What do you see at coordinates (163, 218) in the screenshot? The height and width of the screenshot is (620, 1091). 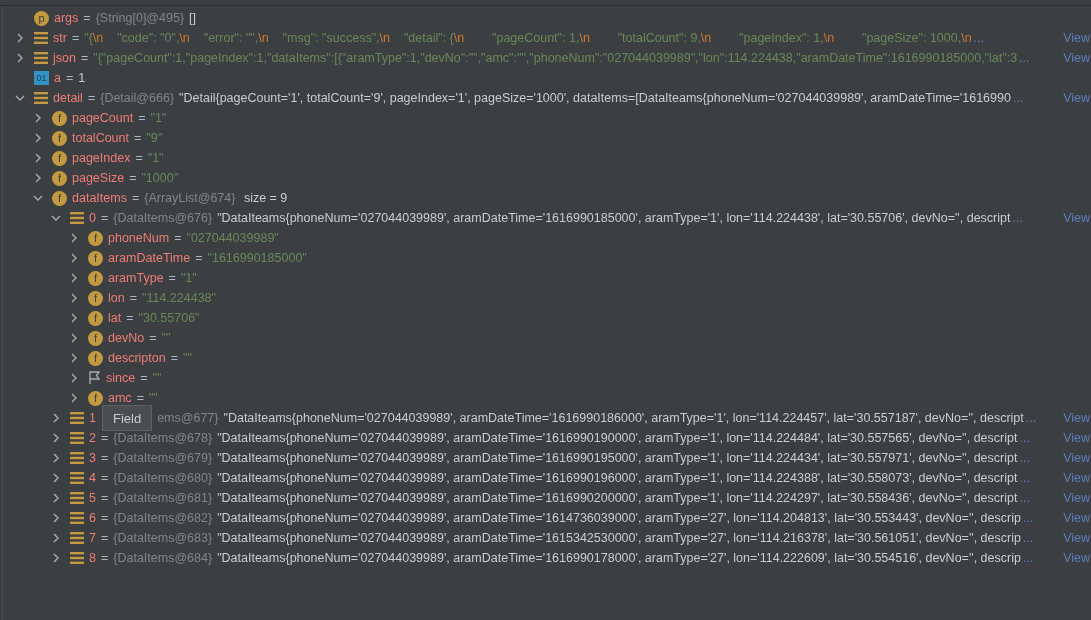 I see `object-type: {DataItems@676}` at bounding box center [163, 218].